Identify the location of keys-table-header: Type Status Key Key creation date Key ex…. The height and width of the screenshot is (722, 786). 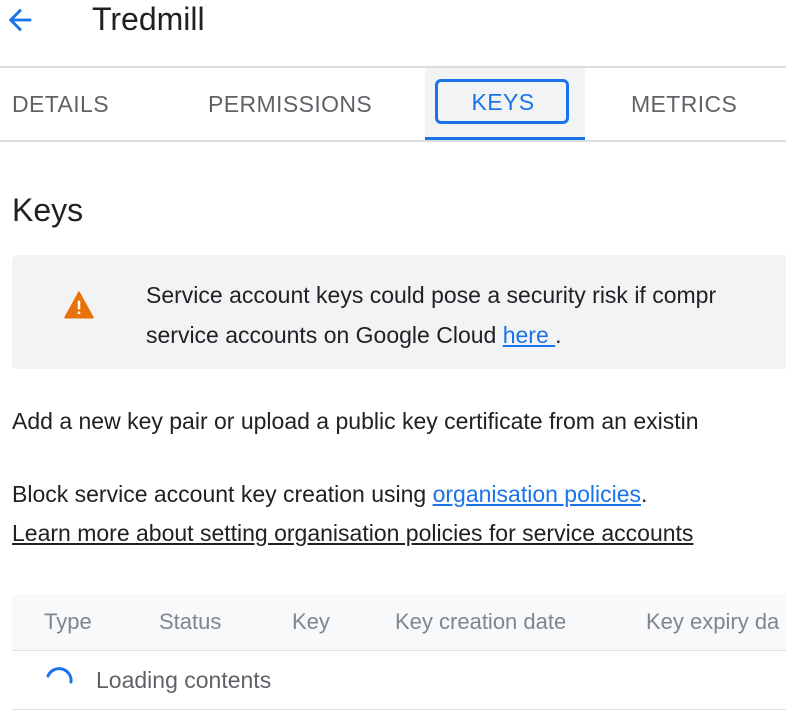
(399, 622).